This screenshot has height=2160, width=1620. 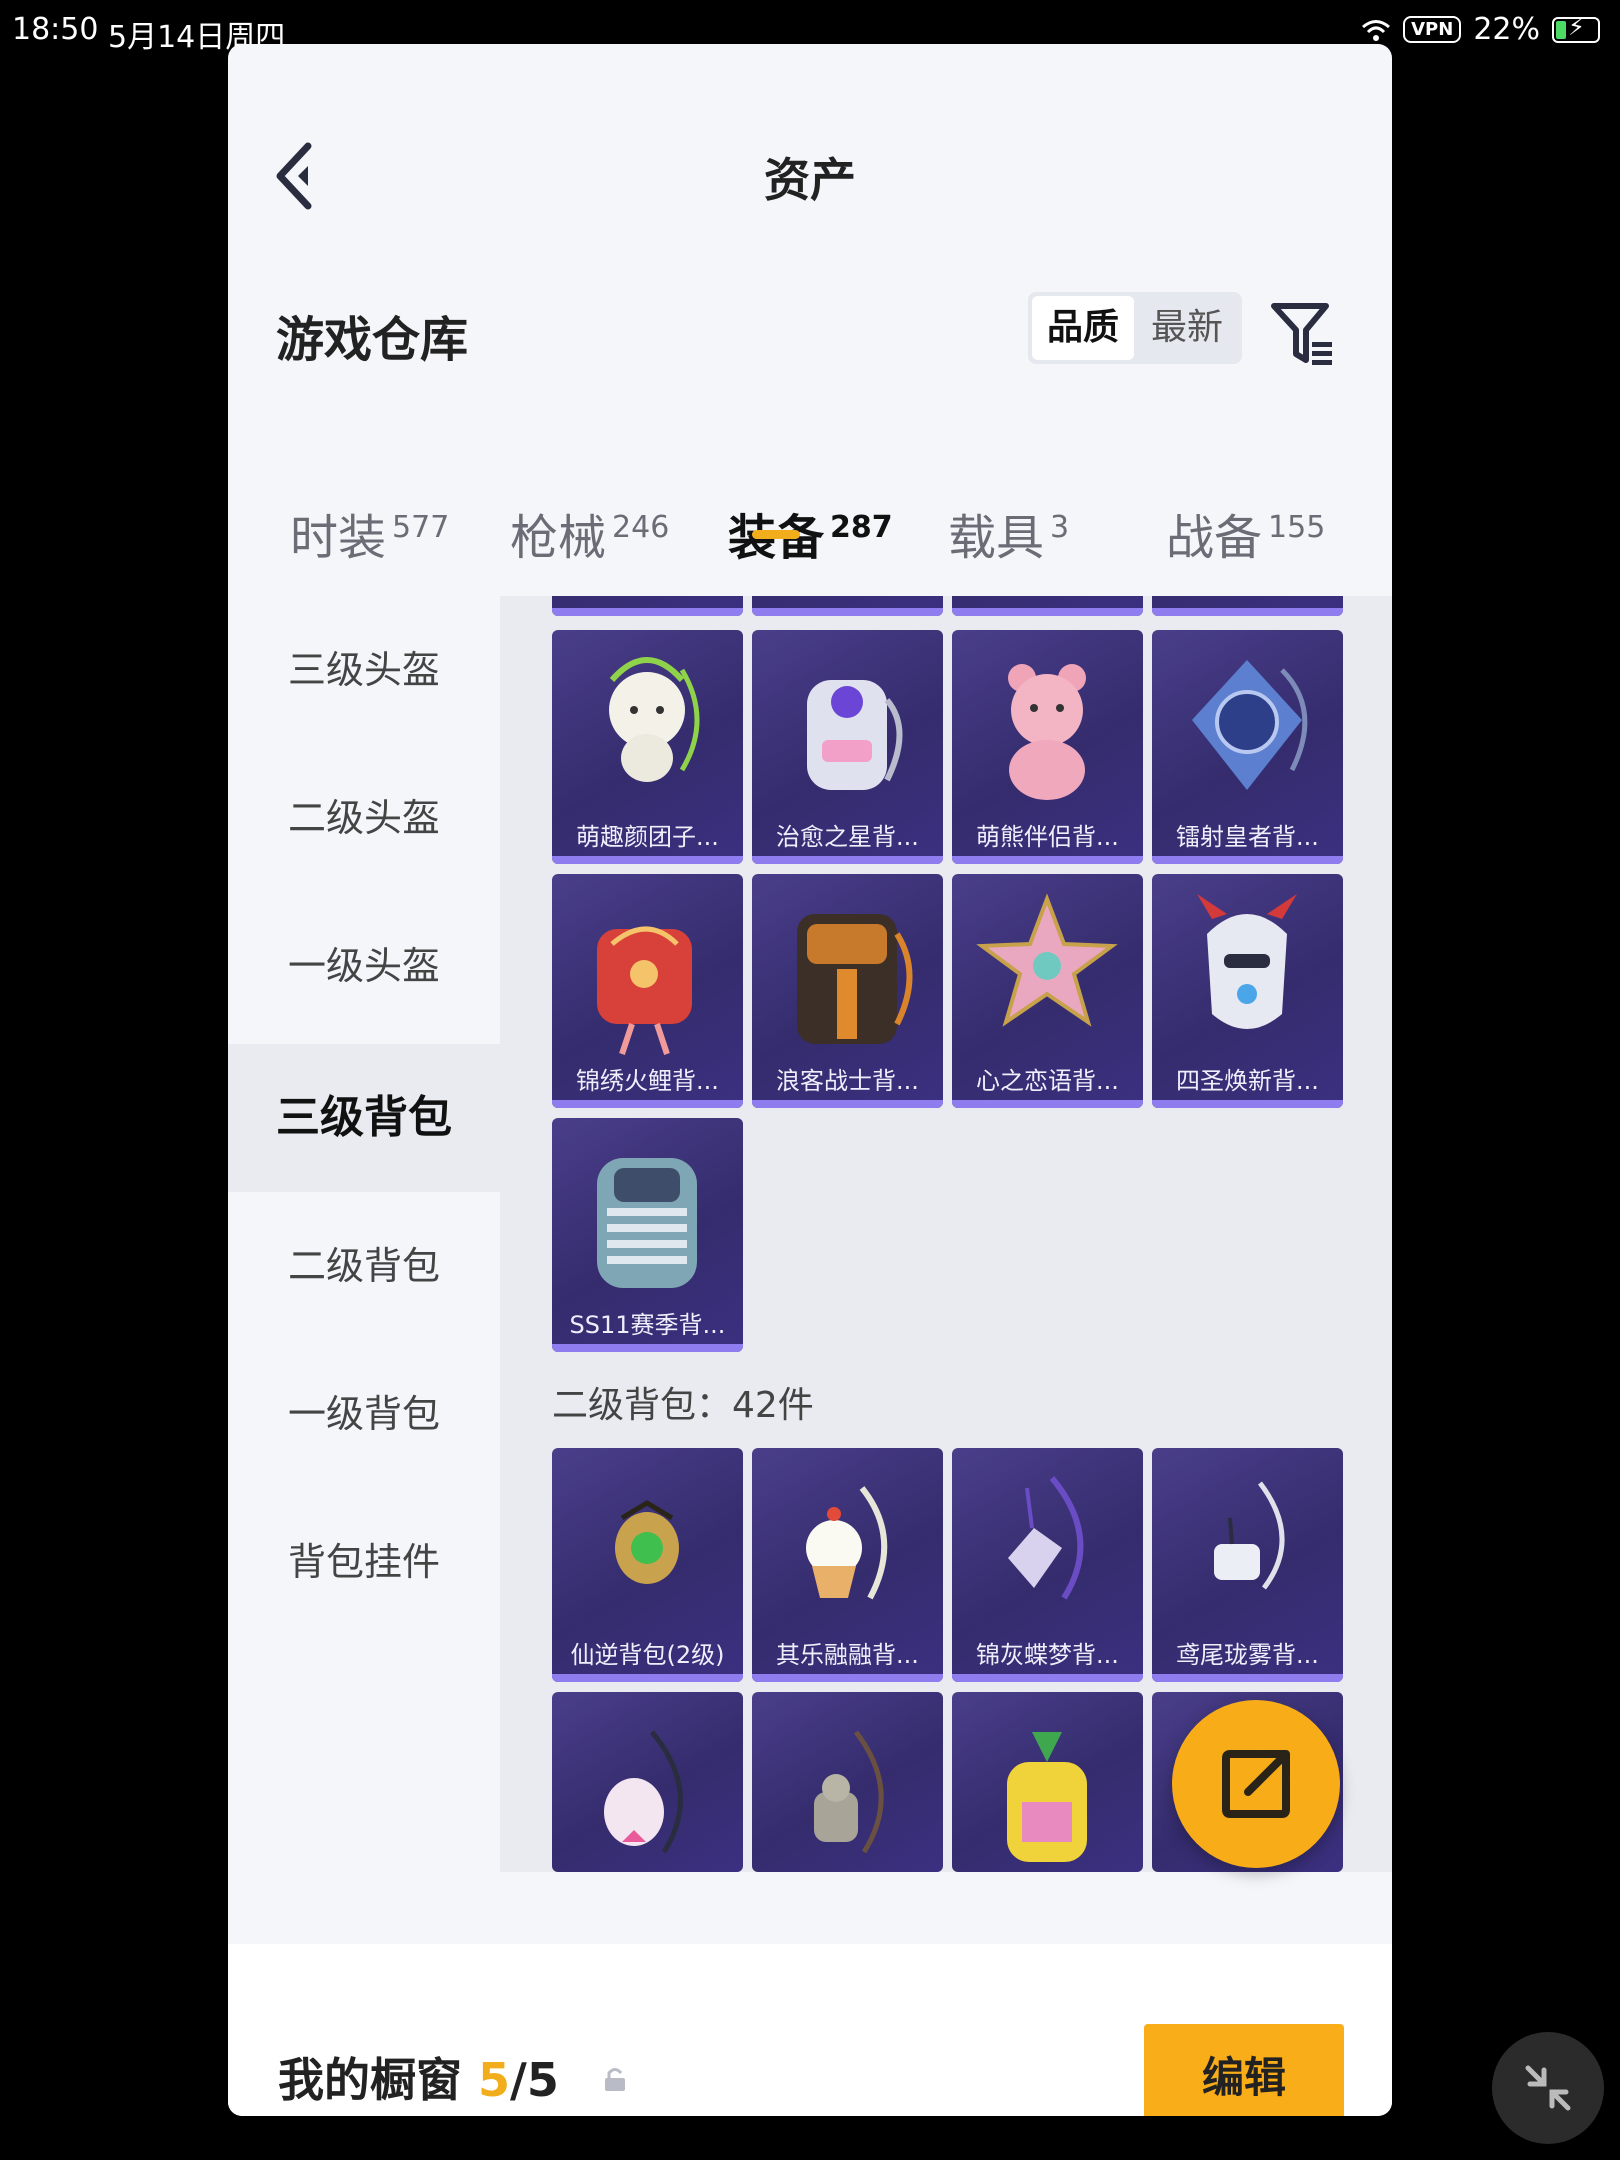 I want to click on collapse-button, so click(x=1548, y=2088).